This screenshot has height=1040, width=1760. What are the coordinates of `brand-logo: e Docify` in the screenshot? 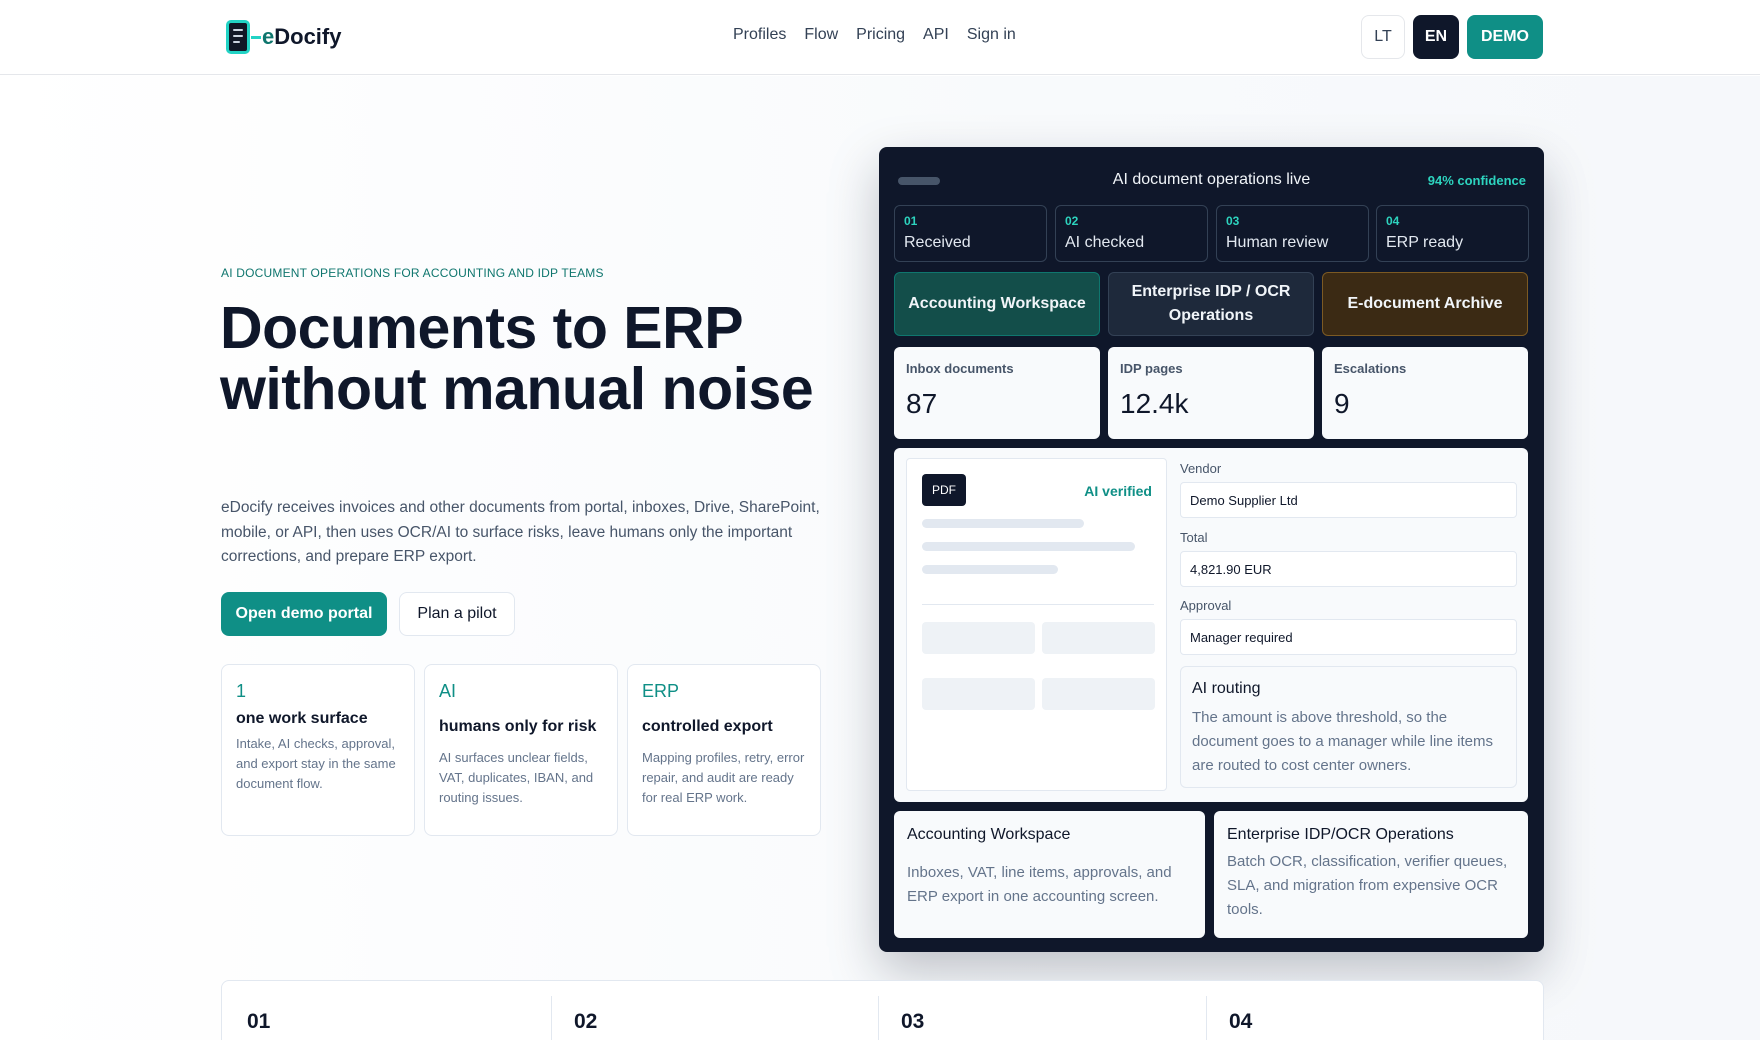 It's located at (284, 37).